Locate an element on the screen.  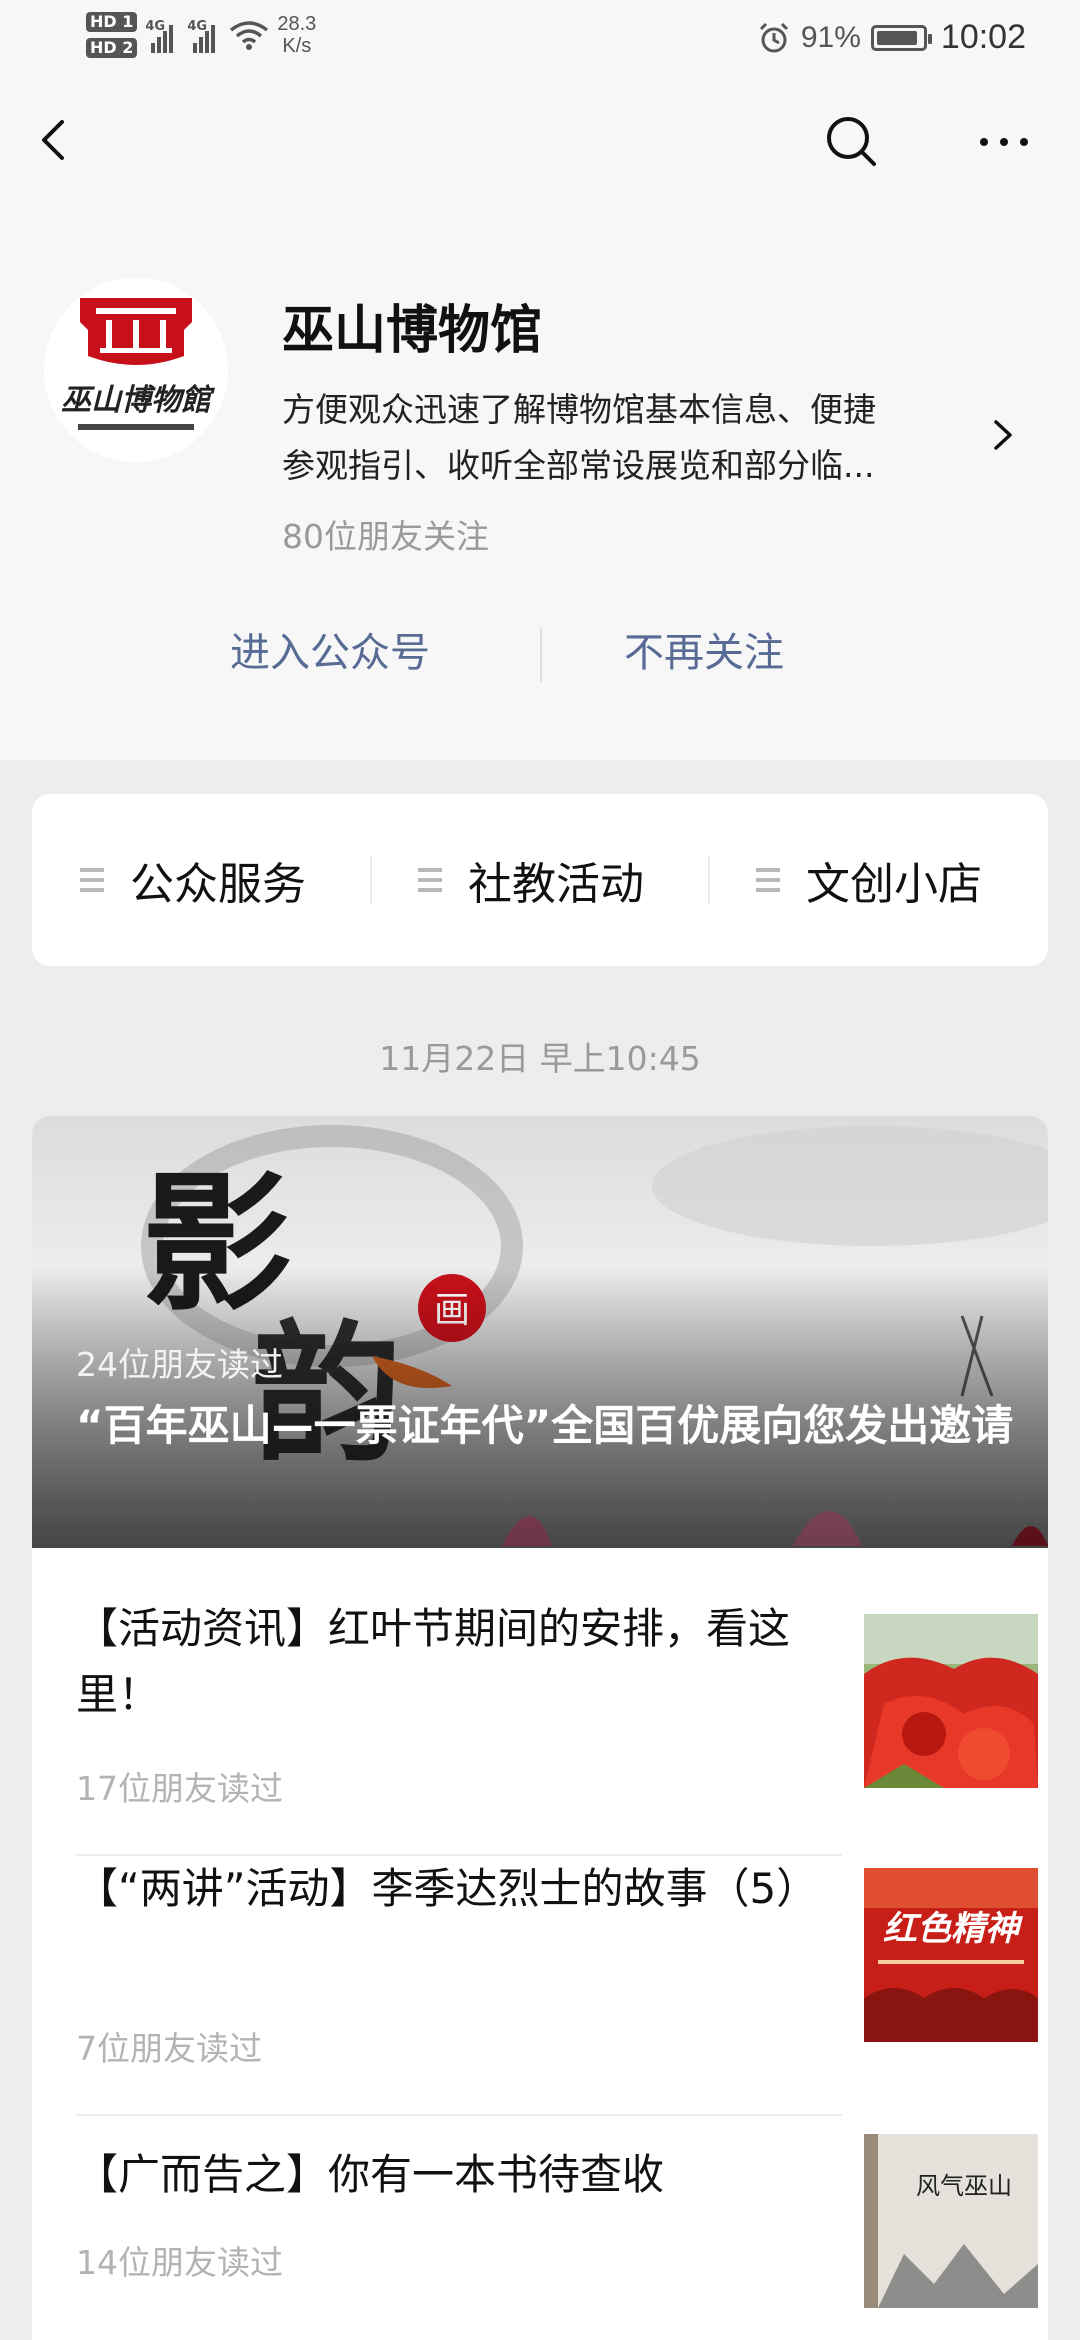
network-speed: 28.3 K/s is located at coordinates (296, 35).